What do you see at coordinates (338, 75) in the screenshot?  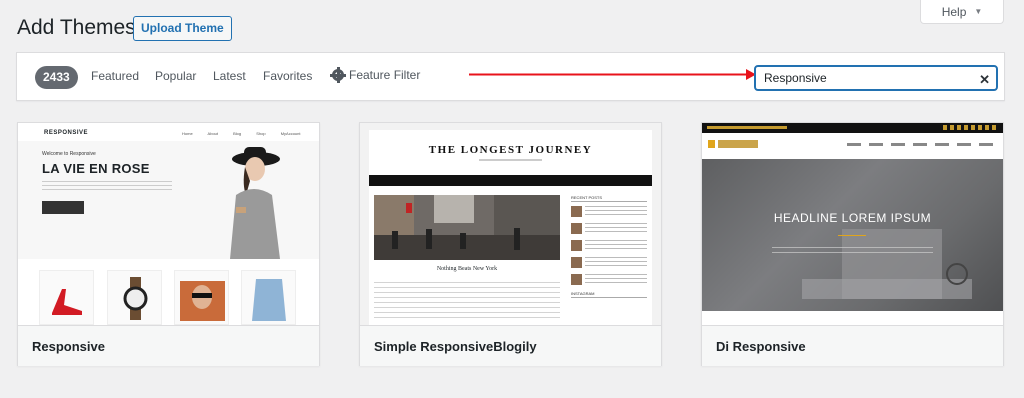 I see `gear-icon` at bounding box center [338, 75].